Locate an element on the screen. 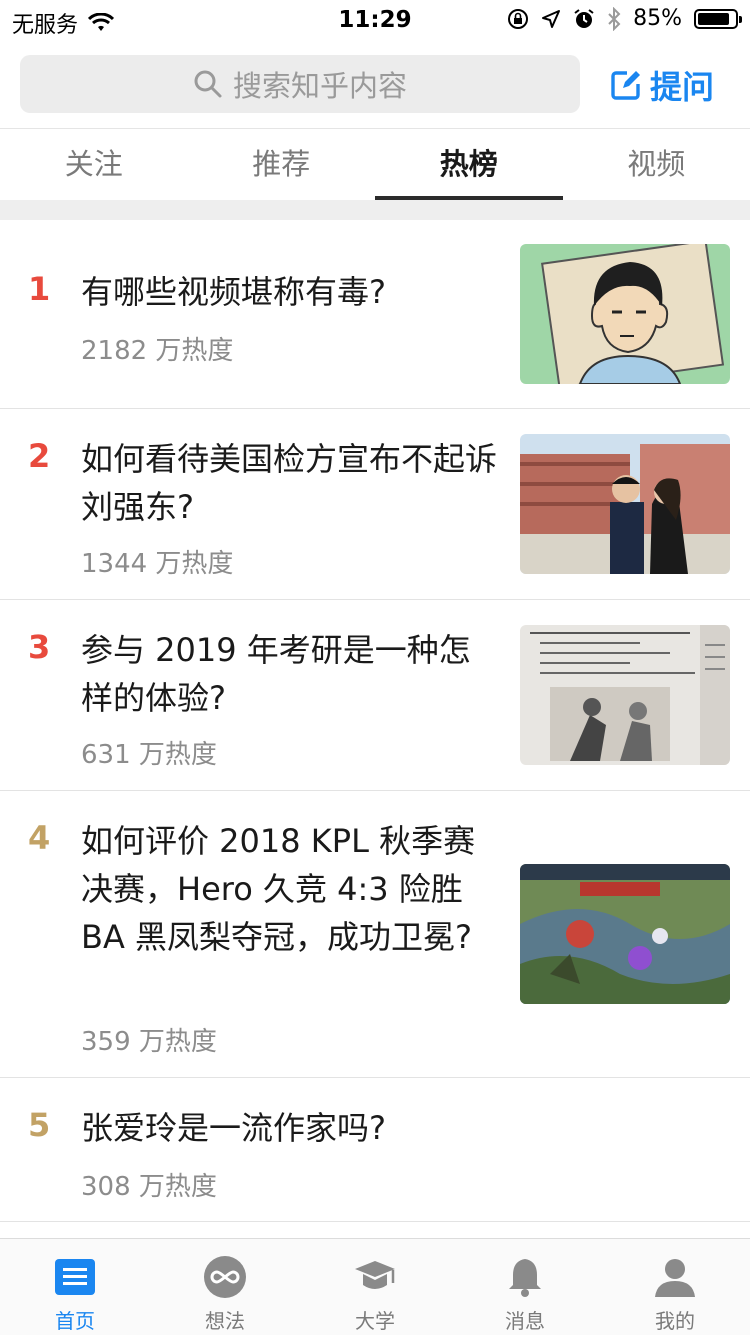 This screenshot has width=750, height=1335. bell-icon is located at coordinates (525, 1277).